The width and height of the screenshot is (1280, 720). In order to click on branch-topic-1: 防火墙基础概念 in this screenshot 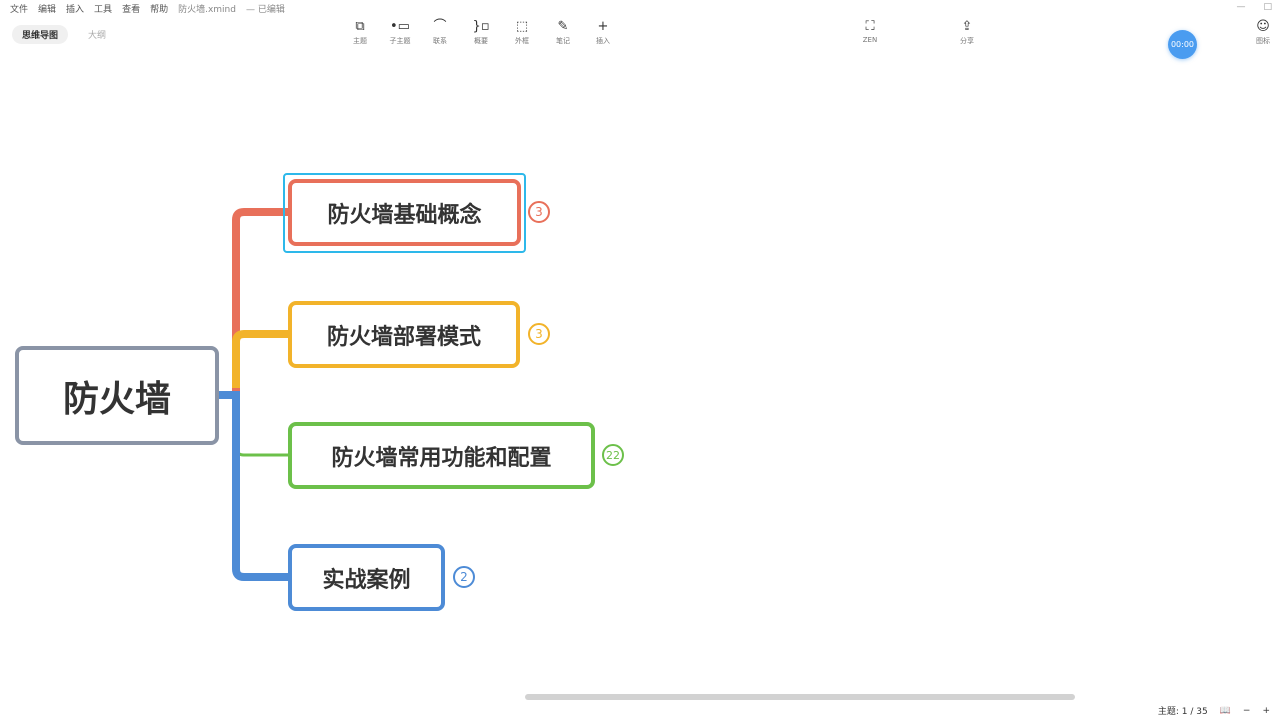, I will do `click(404, 212)`.